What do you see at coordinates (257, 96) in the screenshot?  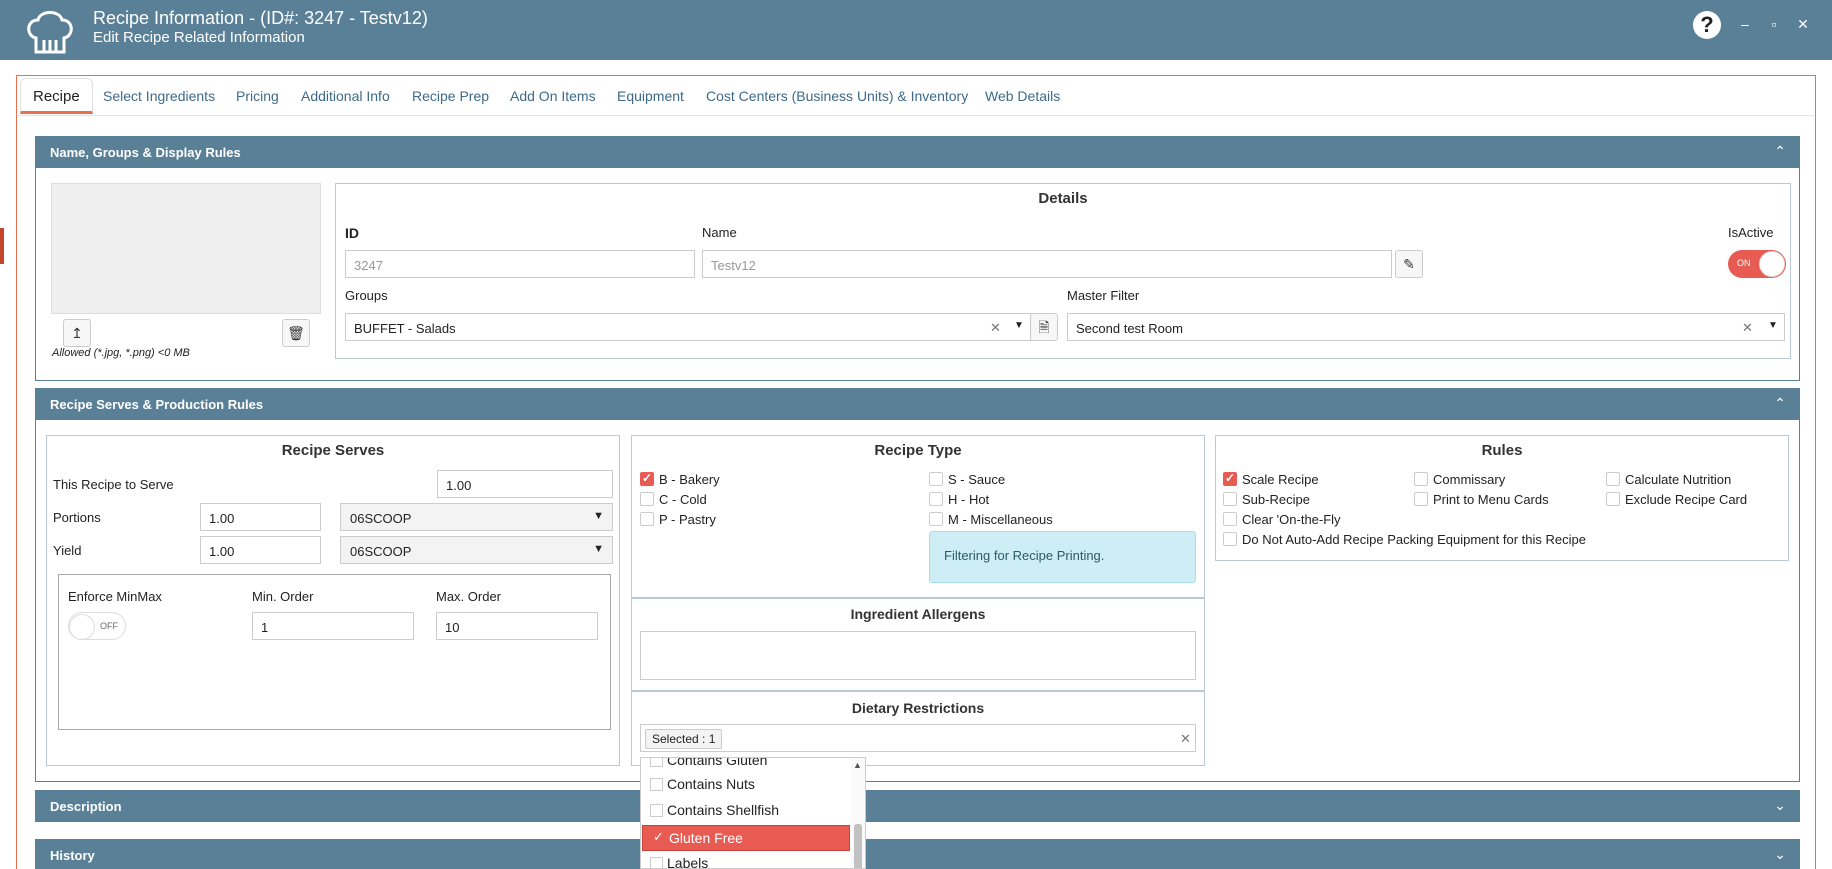 I see `tab-pricing: Pricing` at bounding box center [257, 96].